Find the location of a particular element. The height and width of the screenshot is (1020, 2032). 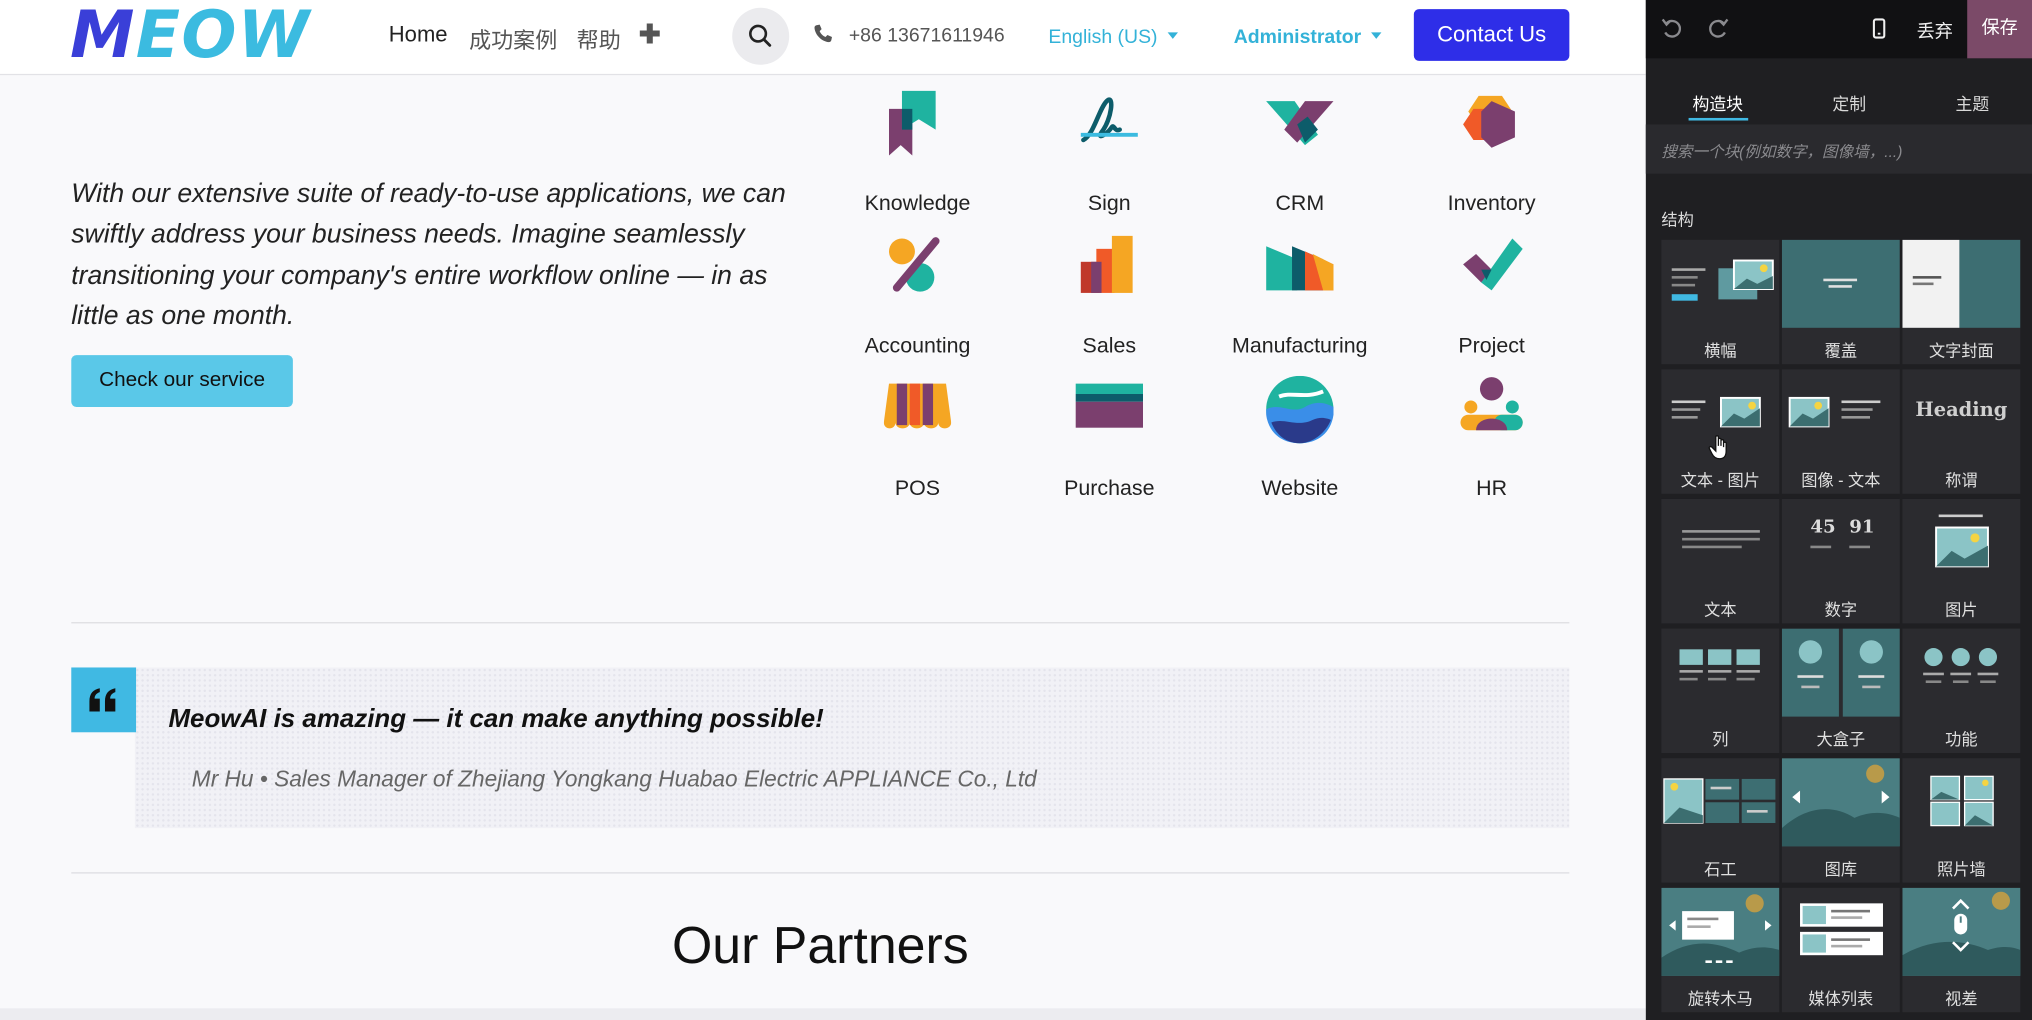

block-features: 功能 is located at coordinates (1961, 691).